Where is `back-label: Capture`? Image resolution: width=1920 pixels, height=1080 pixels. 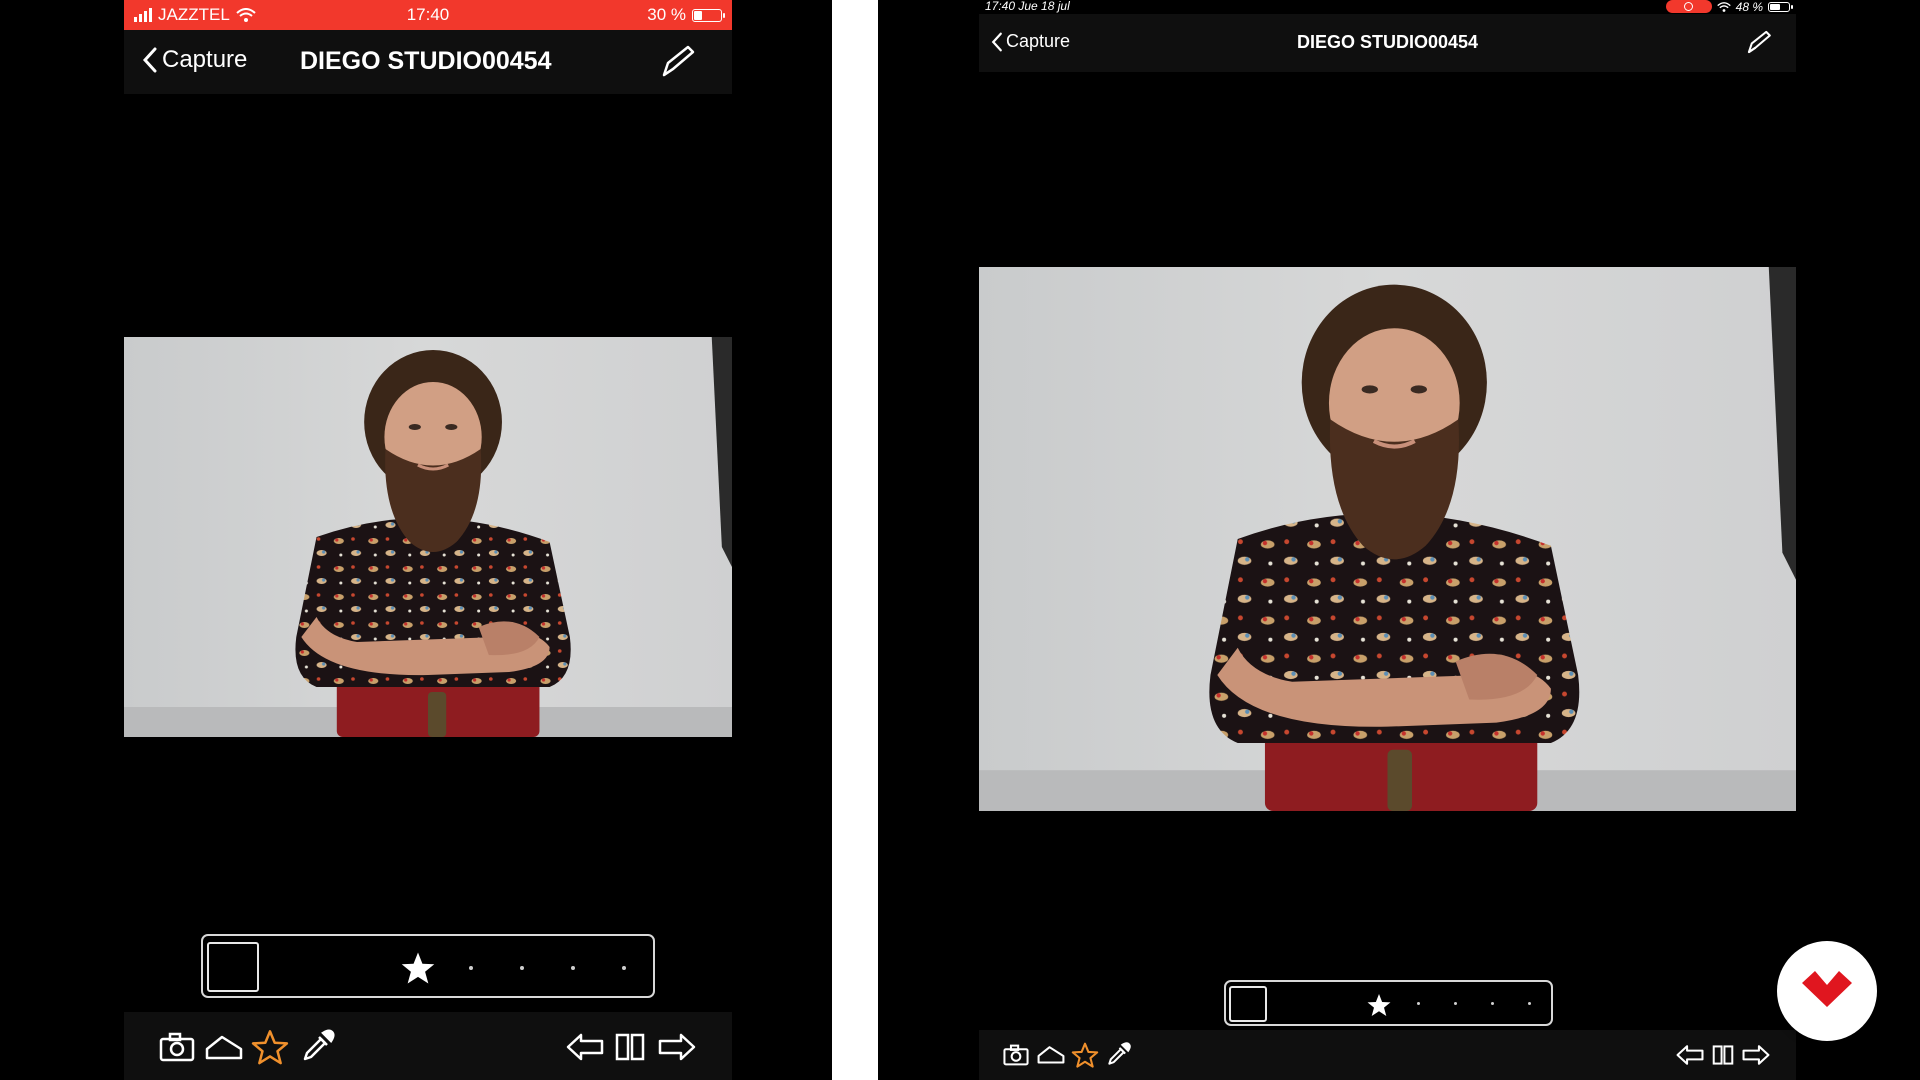
back-label: Capture is located at coordinates (205, 59).